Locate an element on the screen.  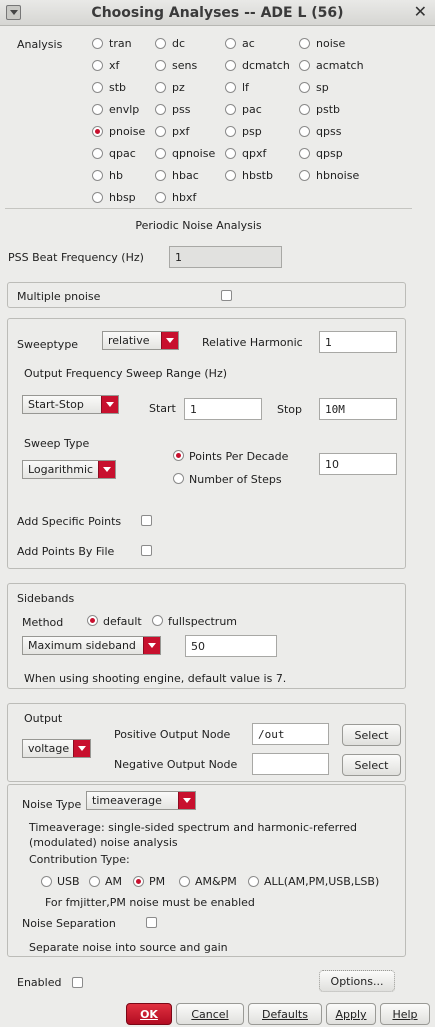
analysis-radio-qpsp is located at coordinates (304, 153).